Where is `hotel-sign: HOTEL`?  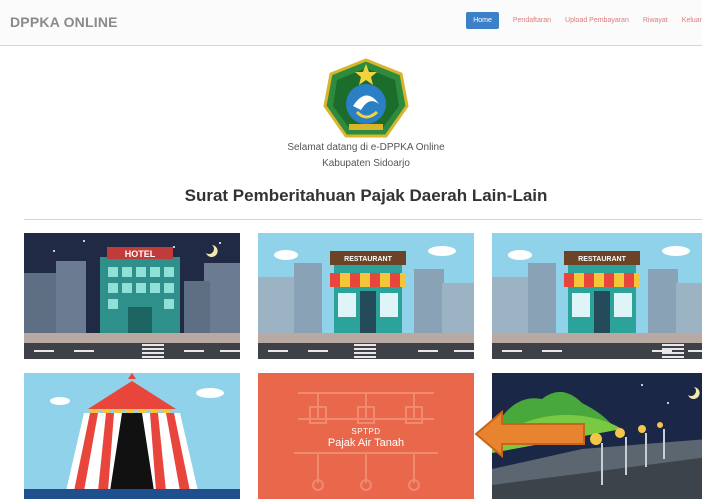
hotel-sign: HOTEL is located at coordinates (140, 254).